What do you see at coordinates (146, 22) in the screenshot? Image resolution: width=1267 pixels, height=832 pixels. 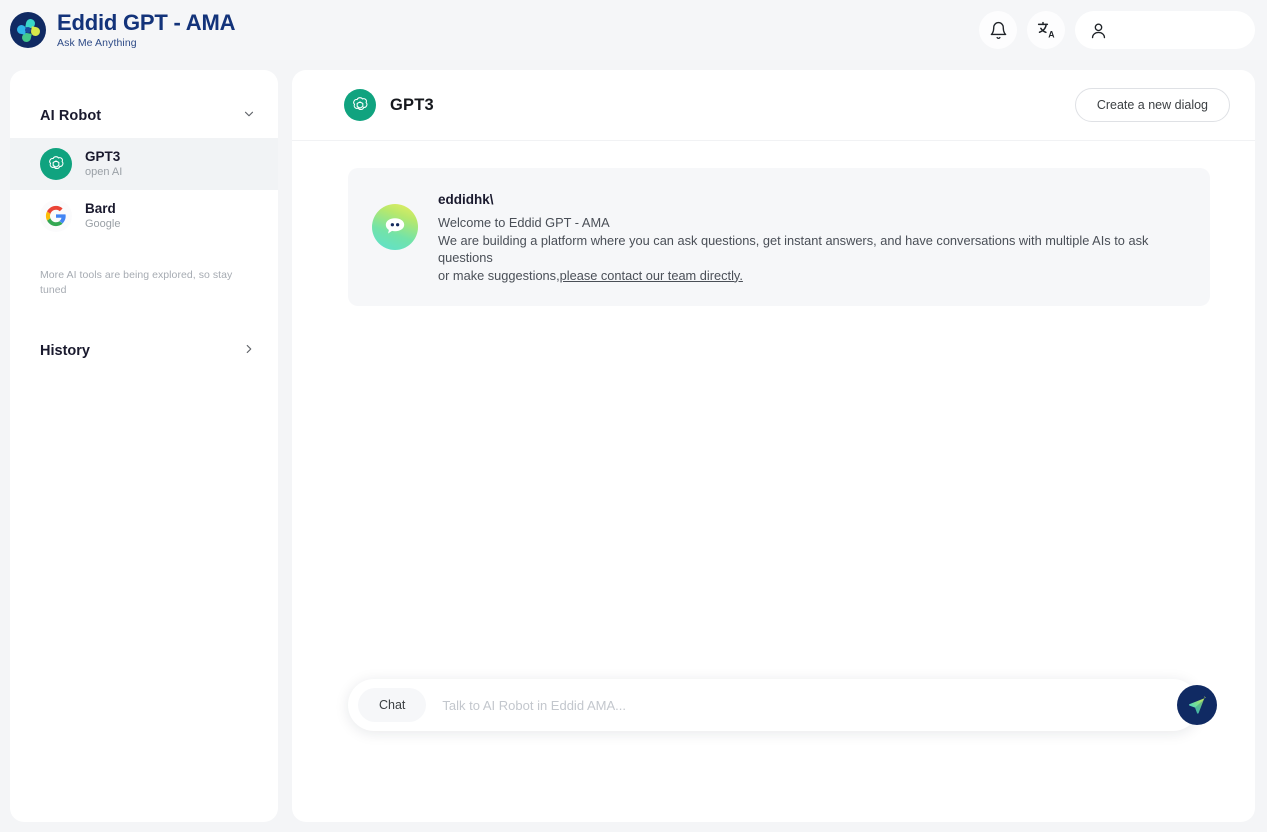 I see `app-title: Eddid GPT - AMA` at bounding box center [146, 22].